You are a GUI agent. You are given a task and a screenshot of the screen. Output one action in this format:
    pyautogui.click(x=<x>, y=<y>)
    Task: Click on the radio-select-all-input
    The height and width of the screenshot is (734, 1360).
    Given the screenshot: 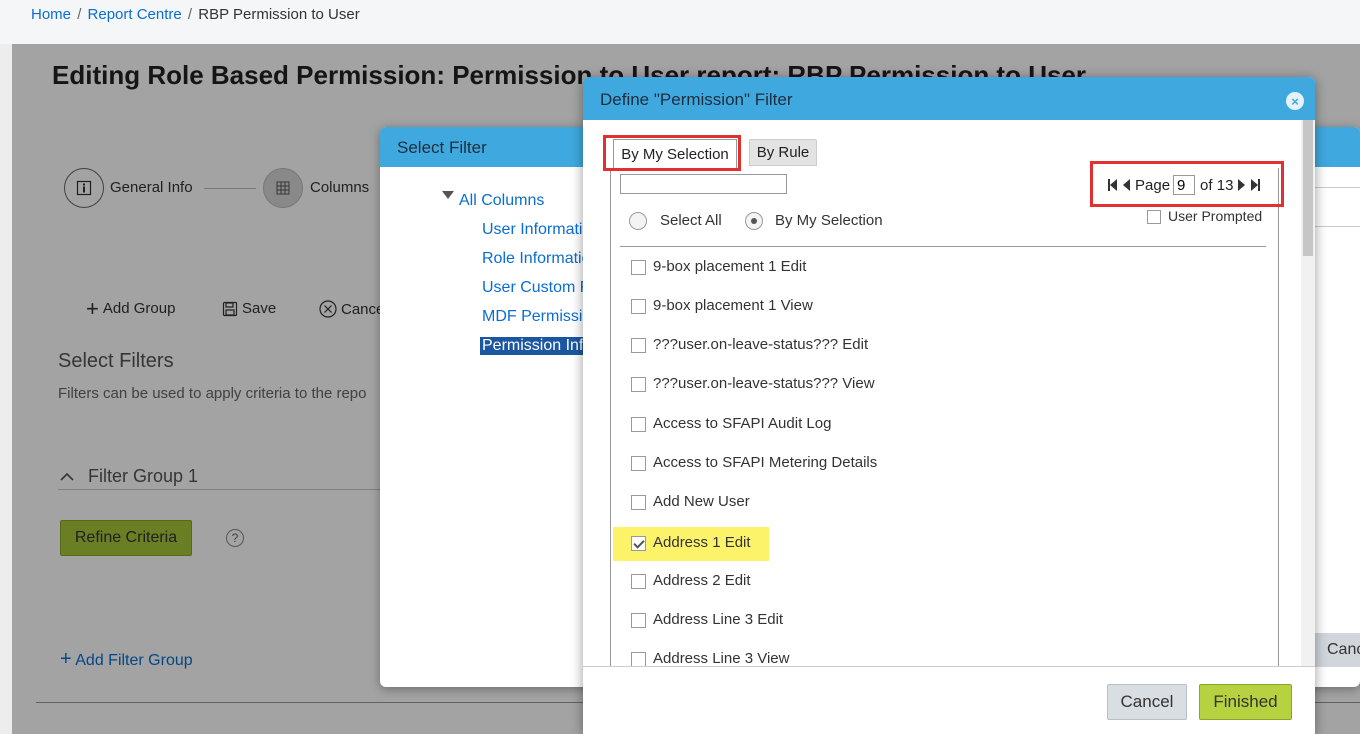 What is the action you would take?
    pyautogui.click(x=638, y=221)
    